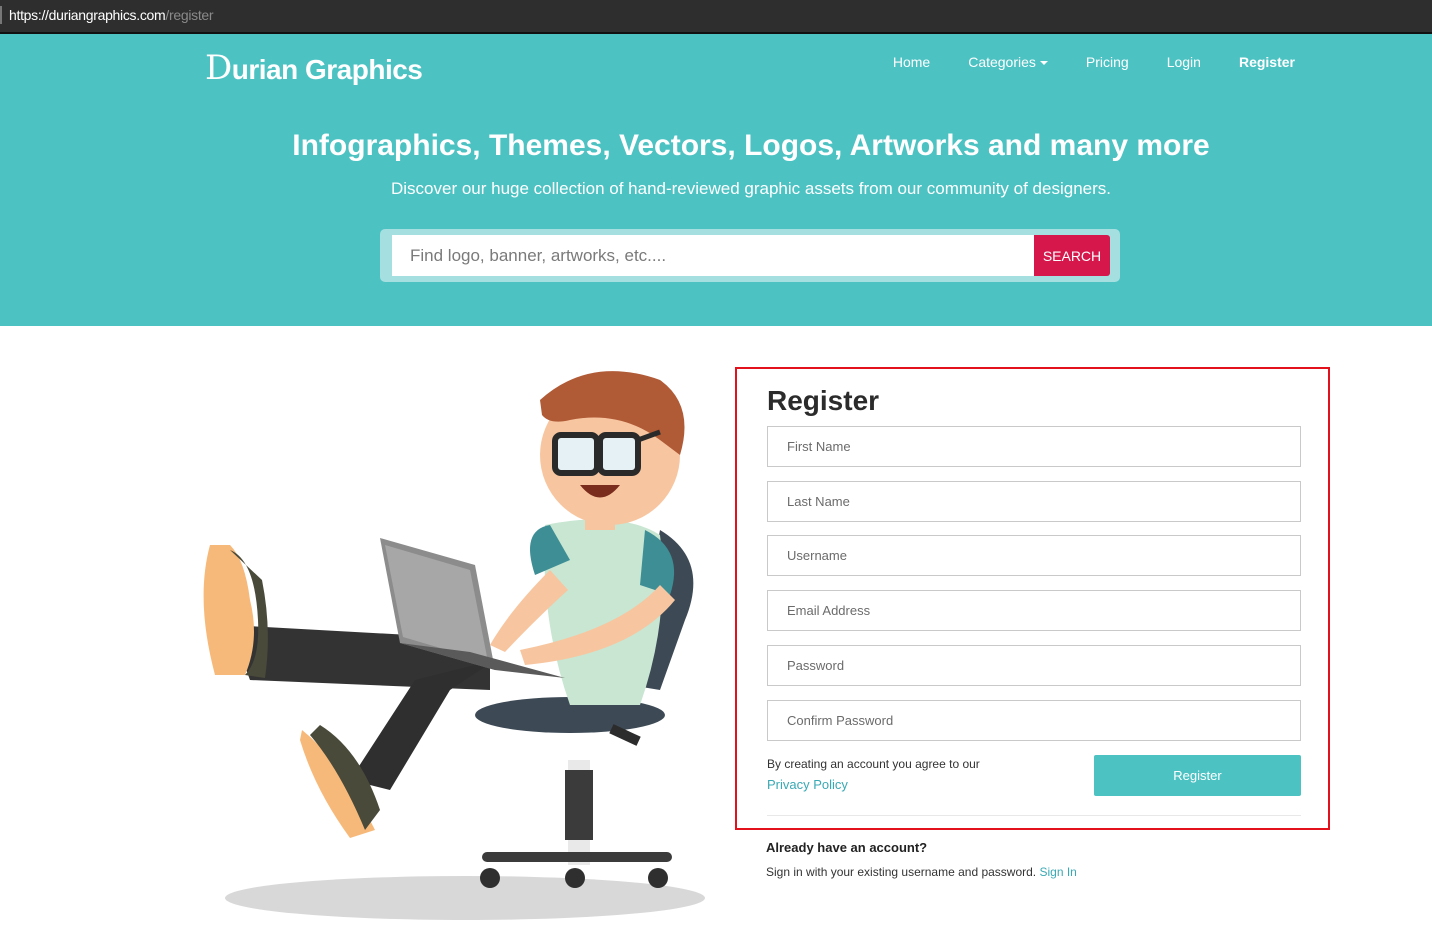 The height and width of the screenshot is (936, 1432). I want to click on search-input, so click(713, 255).